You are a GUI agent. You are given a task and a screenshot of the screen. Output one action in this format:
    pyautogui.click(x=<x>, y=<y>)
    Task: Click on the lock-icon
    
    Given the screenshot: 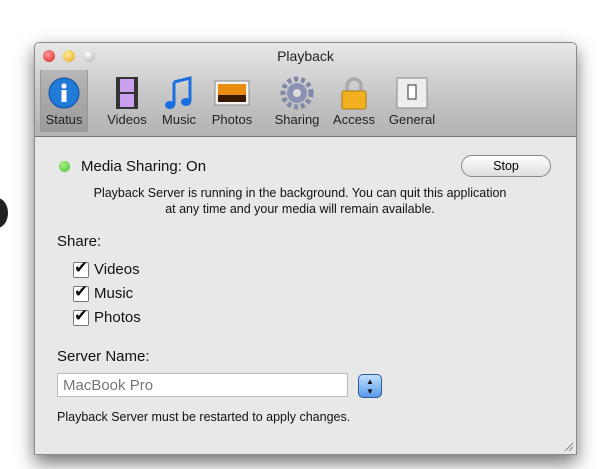 What is the action you would take?
    pyautogui.click(x=354, y=93)
    